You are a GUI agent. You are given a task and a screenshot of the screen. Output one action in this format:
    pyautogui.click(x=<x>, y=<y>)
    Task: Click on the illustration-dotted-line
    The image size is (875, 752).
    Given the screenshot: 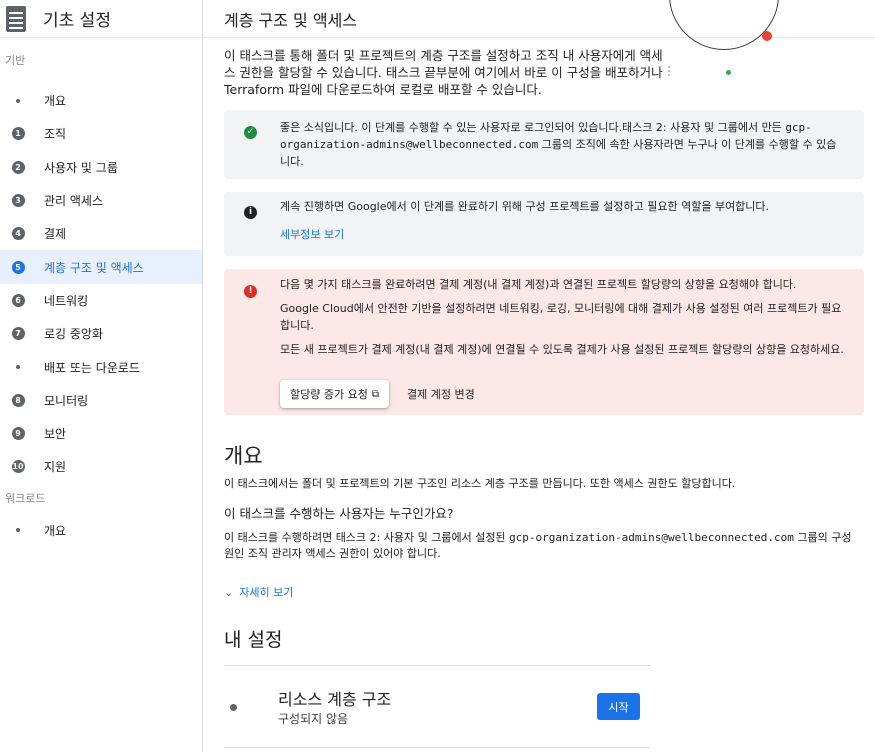 What is the action you would take?
    pyautogui.click(x=673, y=71)
    